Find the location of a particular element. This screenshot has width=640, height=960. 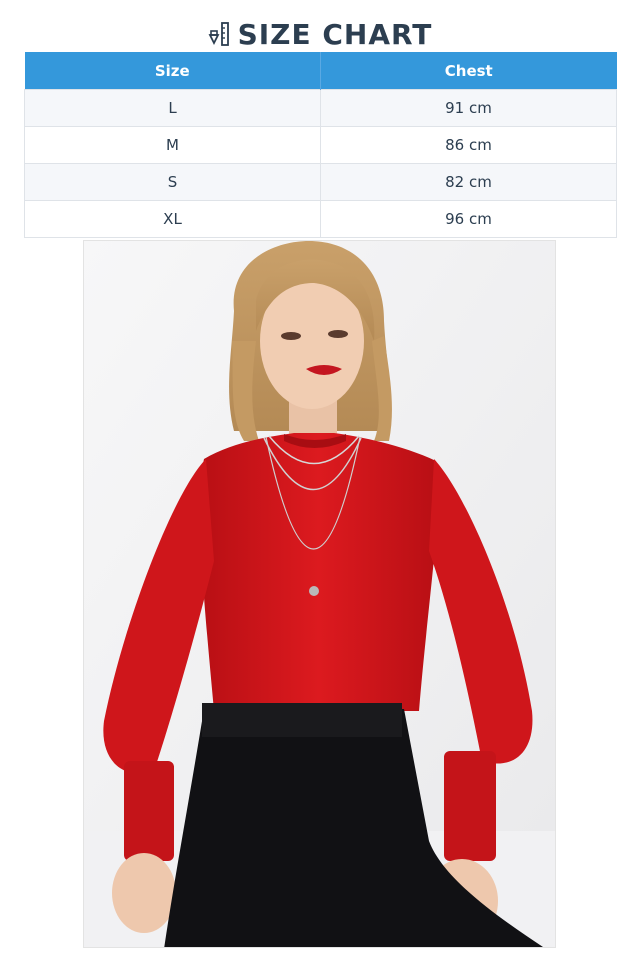

table-row: XL 96 cm is located at coordinates (320, 219).